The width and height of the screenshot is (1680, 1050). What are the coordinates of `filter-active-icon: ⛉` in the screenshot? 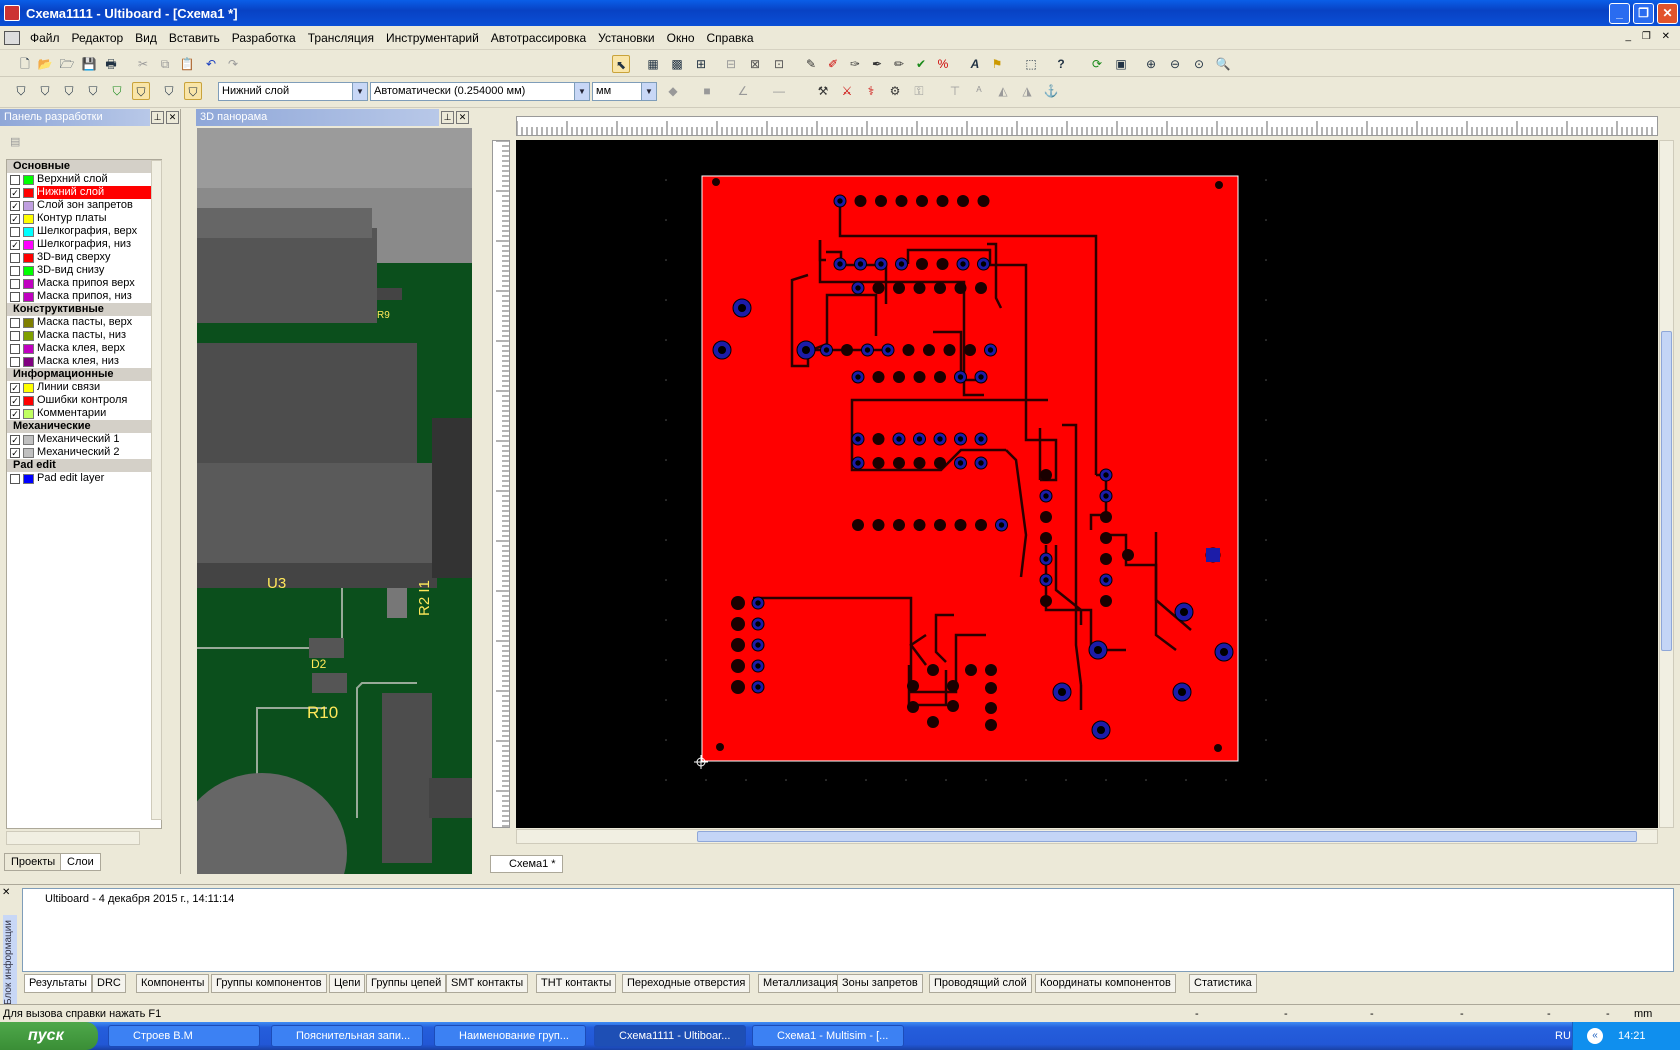 It's located at (141, 91).